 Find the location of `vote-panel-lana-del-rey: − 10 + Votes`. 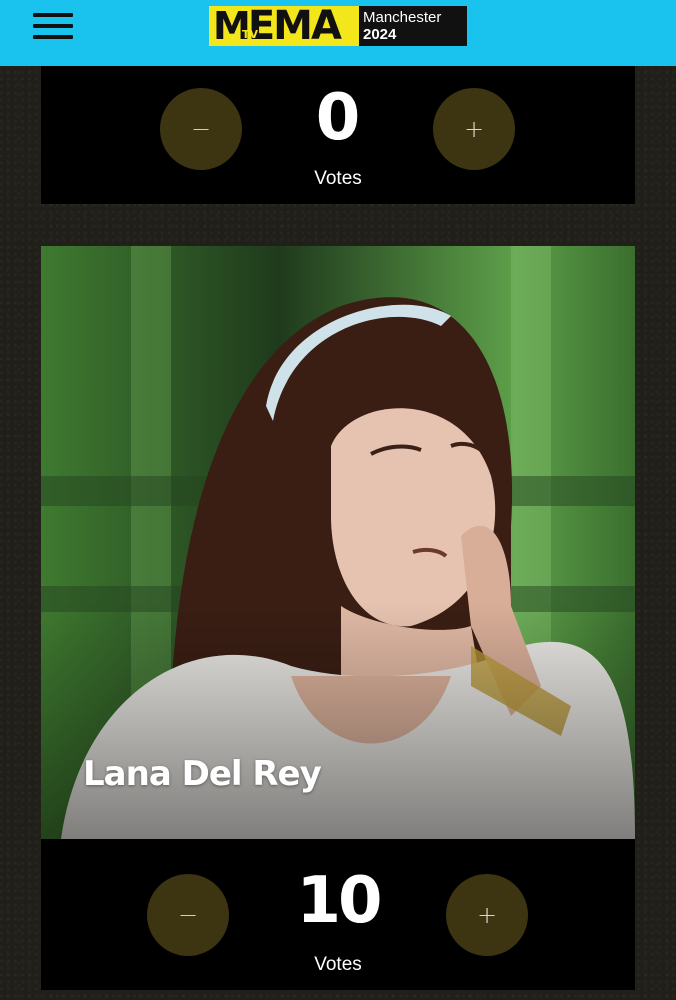

vote-panel-lana-del-rey: − 10 + Votes is located at coordinates (338, 914).